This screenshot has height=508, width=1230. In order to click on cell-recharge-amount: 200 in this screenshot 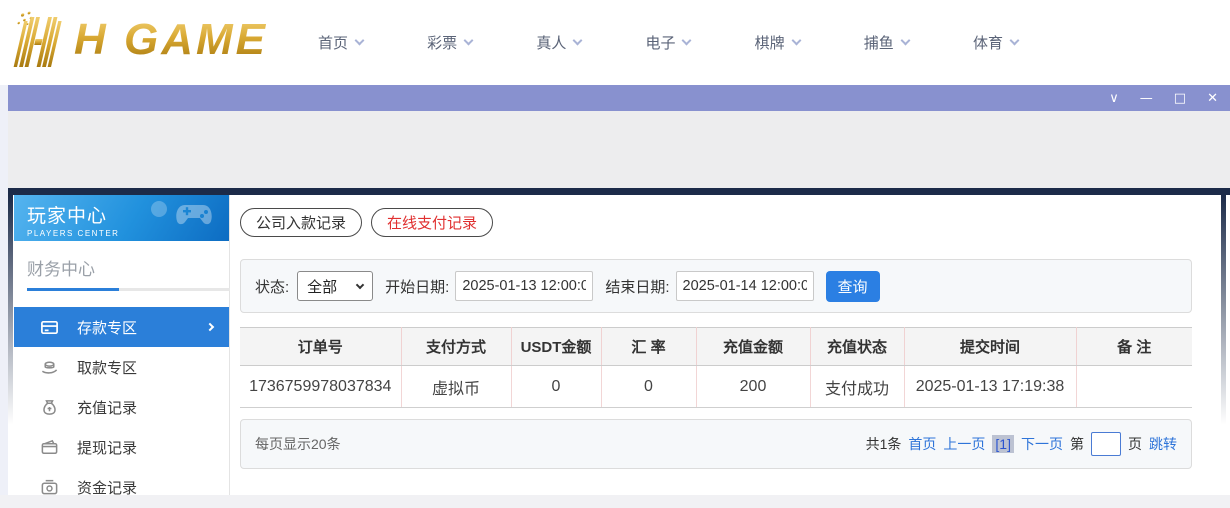, I will do `click(753, 386)`.